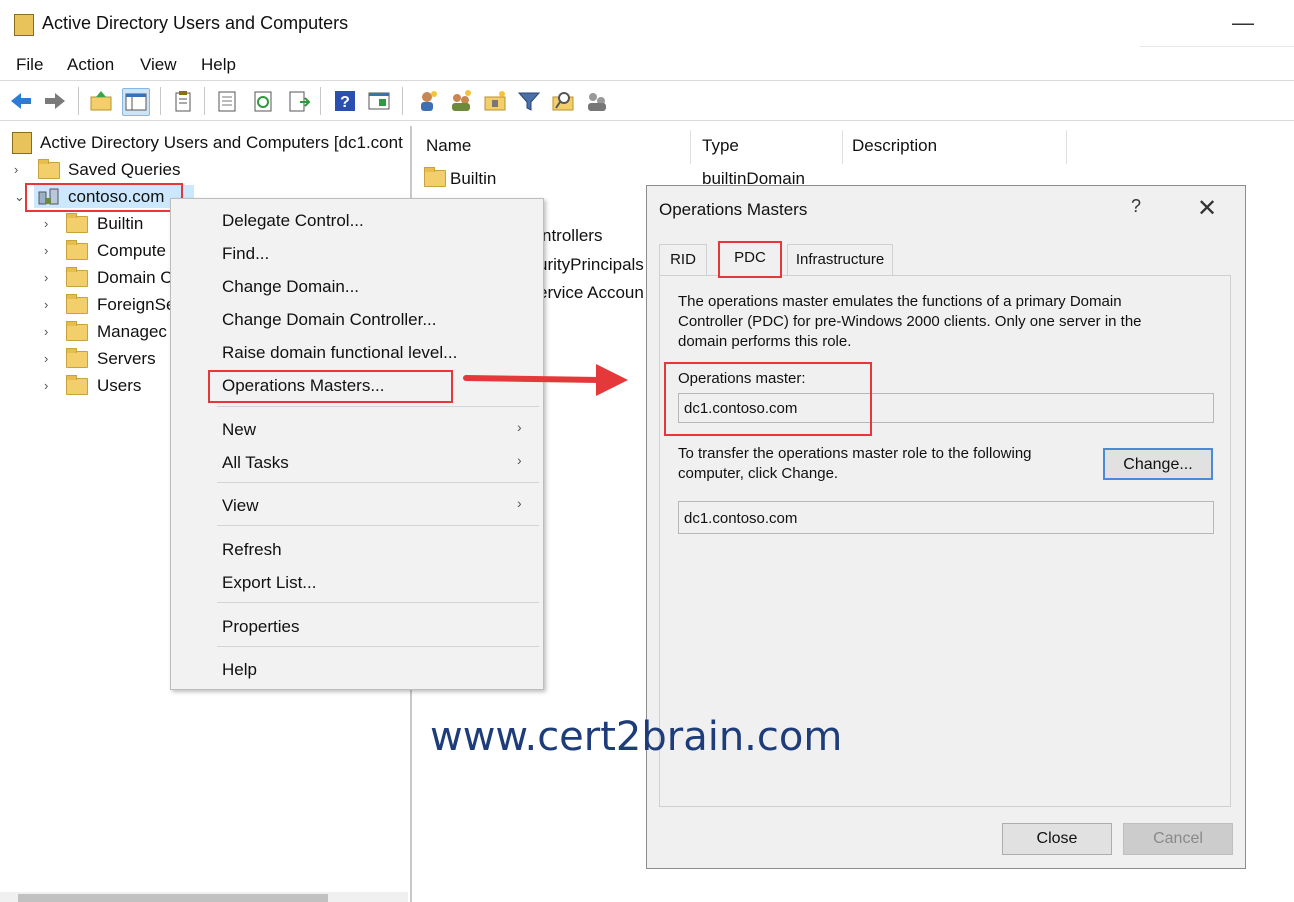  Describe the element at coordinates (529, 101) in the screenshot. I see `filter-icon` at that location.